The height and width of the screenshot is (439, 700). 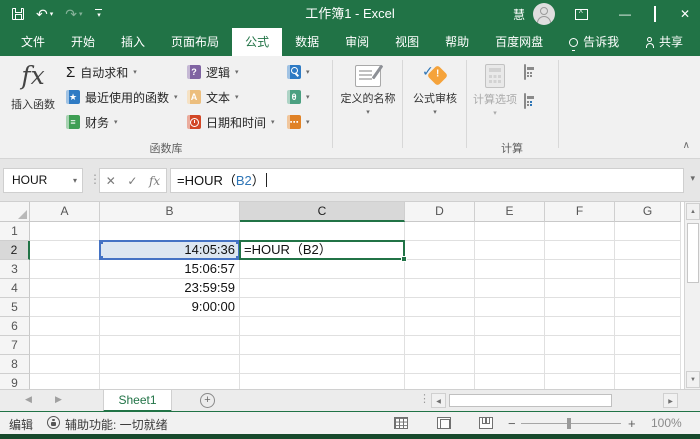 What do you see at coordinates (15, 381) in the screenshot?
I see `row-header-9: 9` at bounding box center [15, 381].